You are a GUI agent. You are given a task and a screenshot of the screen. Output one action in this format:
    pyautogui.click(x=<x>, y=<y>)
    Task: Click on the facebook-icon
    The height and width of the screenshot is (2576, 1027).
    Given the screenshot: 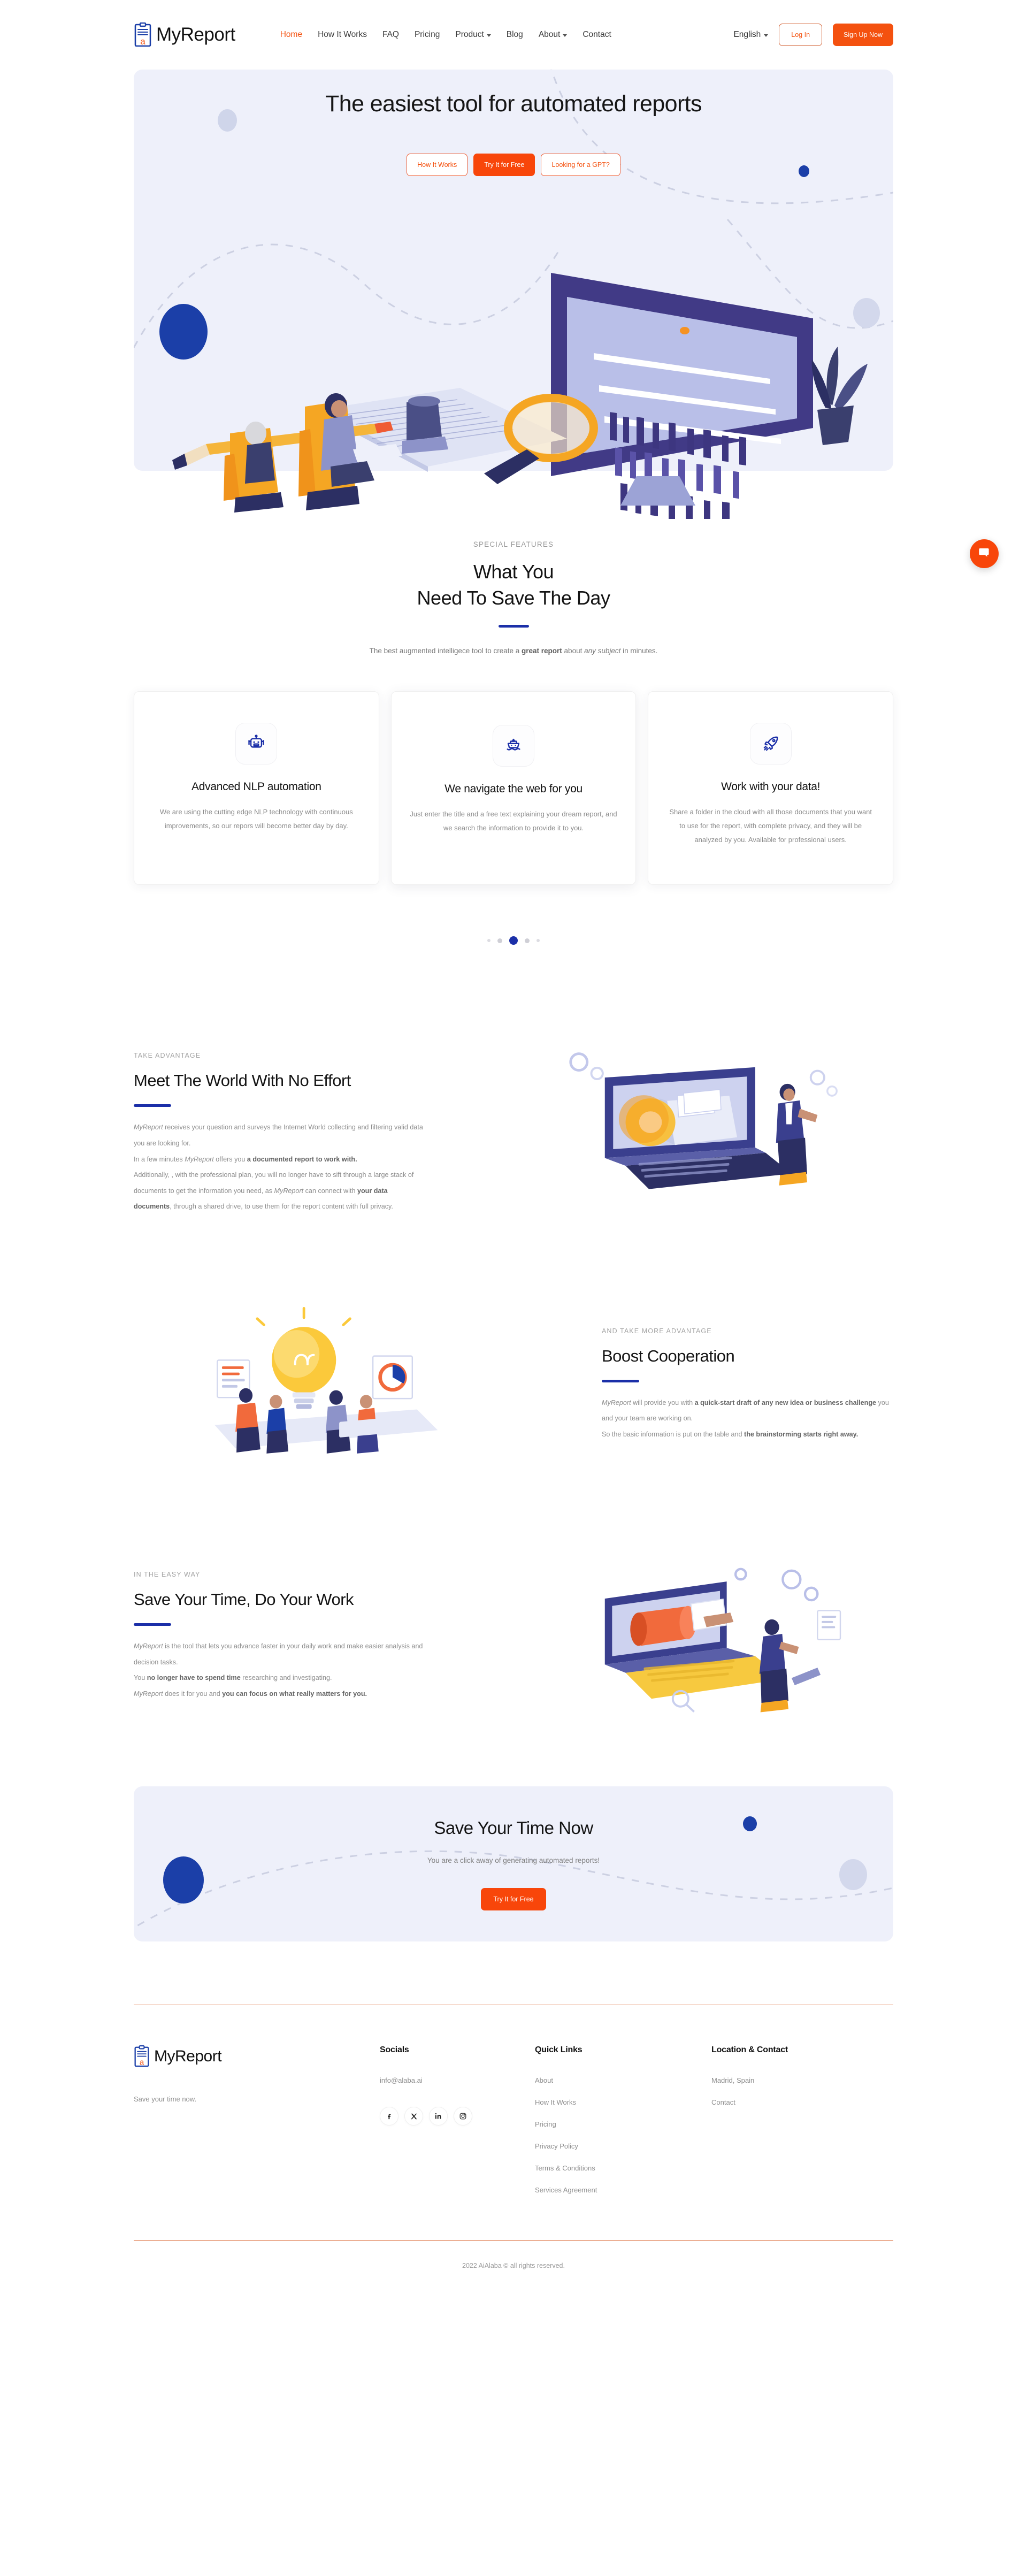 What is the action you would take?
    pyautogui.click(x=389, y=2116)
    